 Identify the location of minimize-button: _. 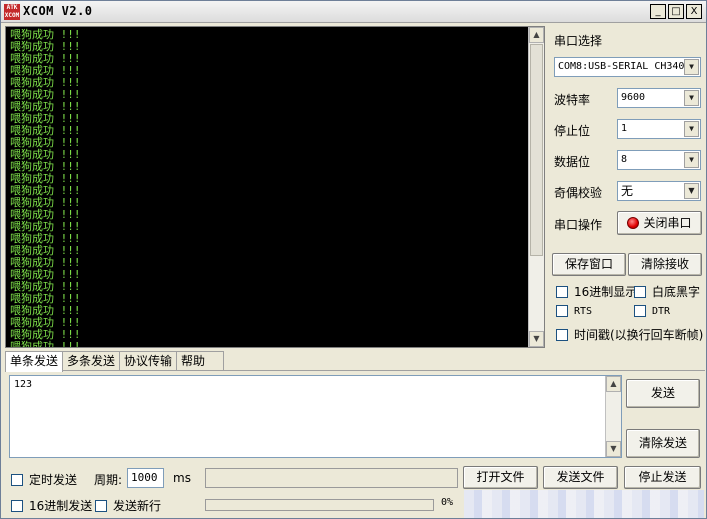
(658, 11).